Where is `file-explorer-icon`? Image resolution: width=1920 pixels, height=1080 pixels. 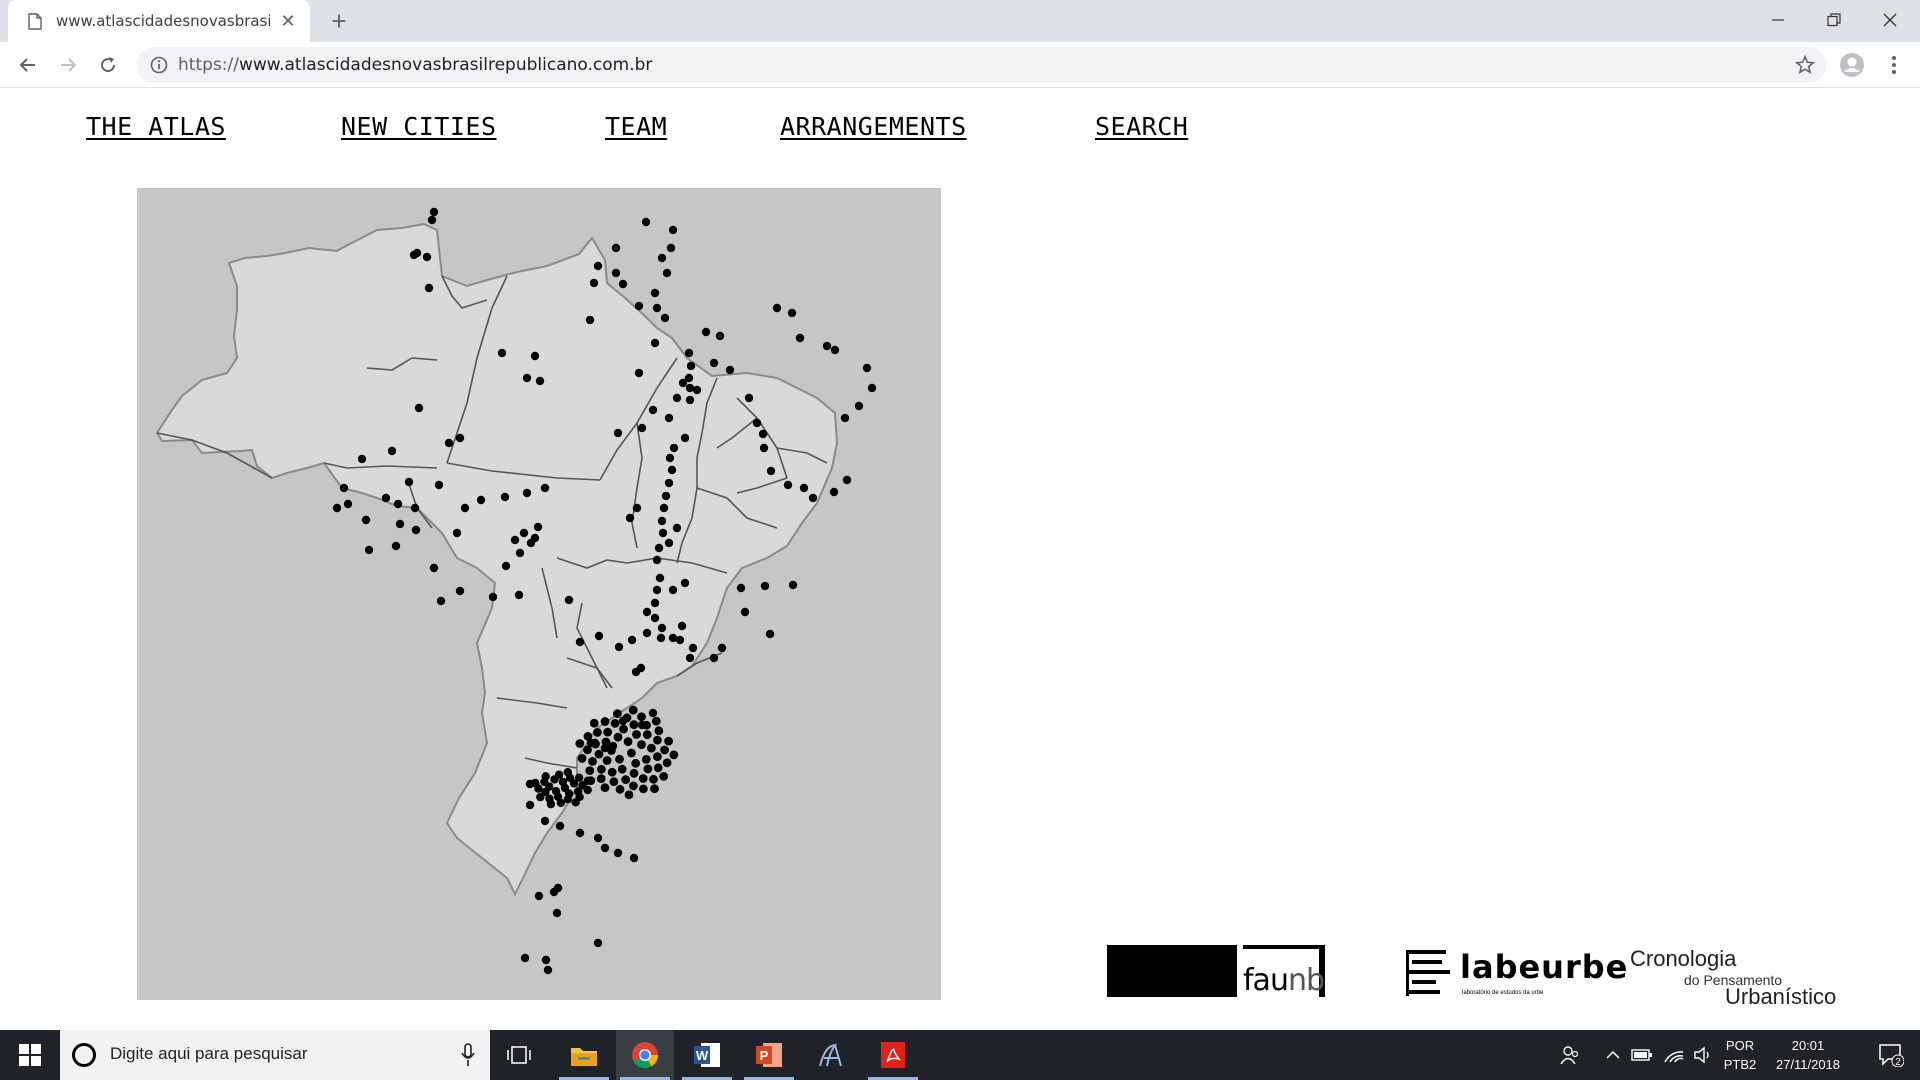
file-explorer-icon is located at coordinates (584, 1055).